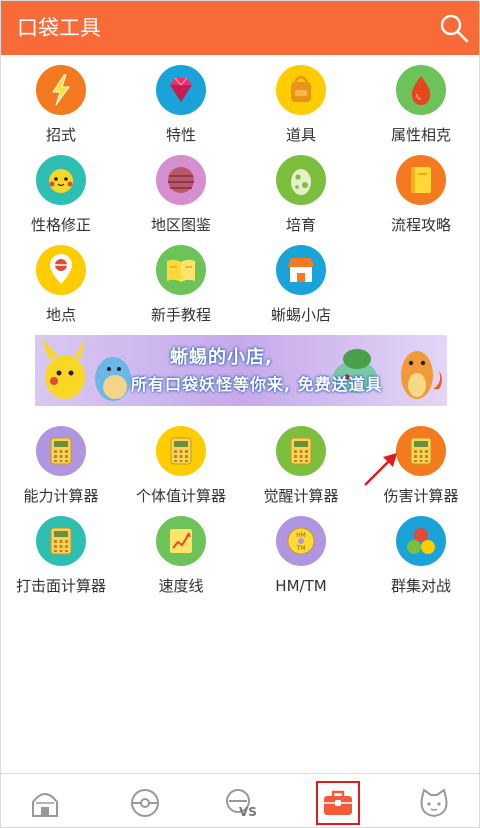 This screenshot has width=480, height=828. I want to click on tool-item: 个体值计算器, so click(181, 470).